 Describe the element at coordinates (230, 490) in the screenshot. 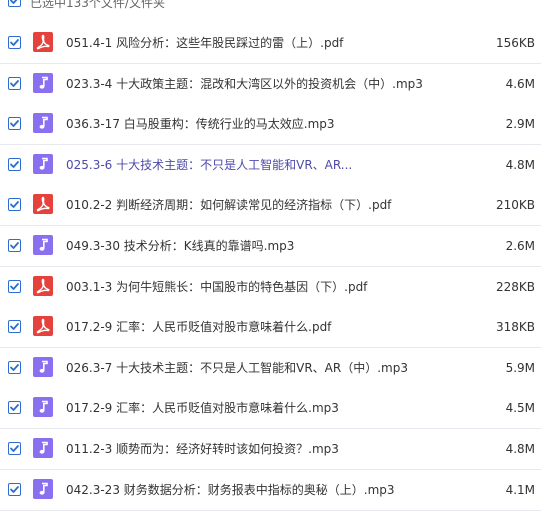

I see `file-name: 042.3-23 财务数据分析：财务报表中指标的奥秘（上）.mp3` at that location.